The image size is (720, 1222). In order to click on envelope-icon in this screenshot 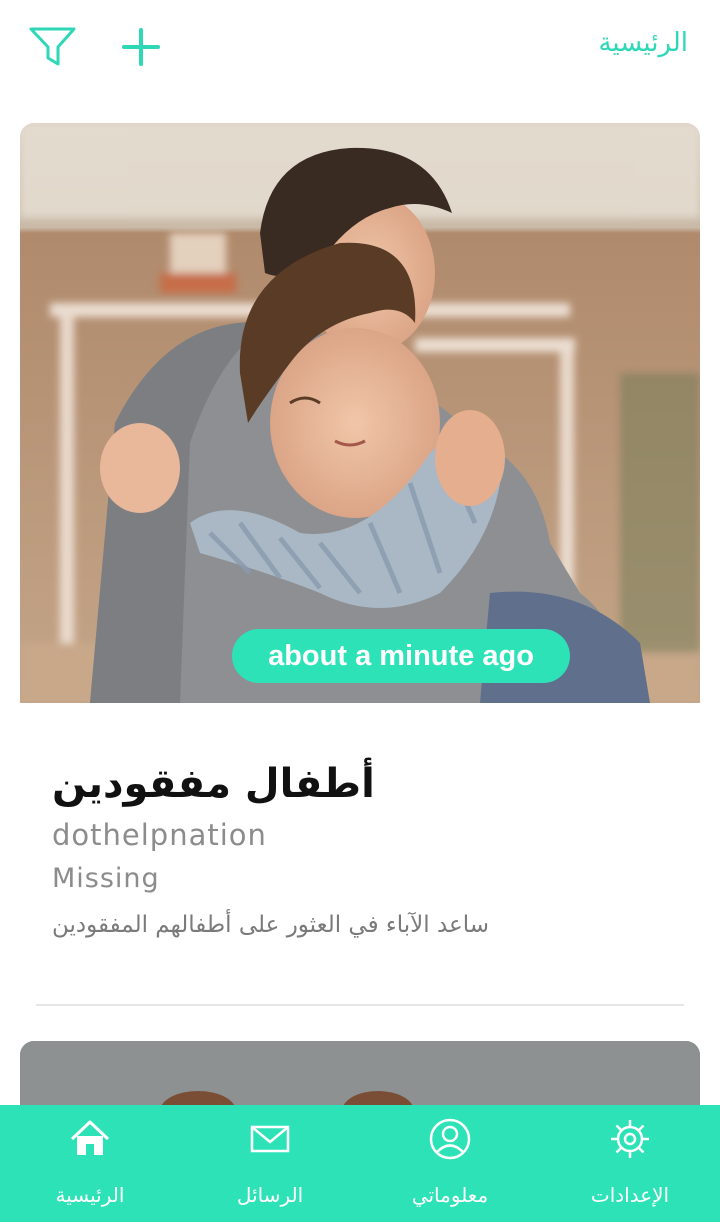, I will do `click(270, 1139)`.